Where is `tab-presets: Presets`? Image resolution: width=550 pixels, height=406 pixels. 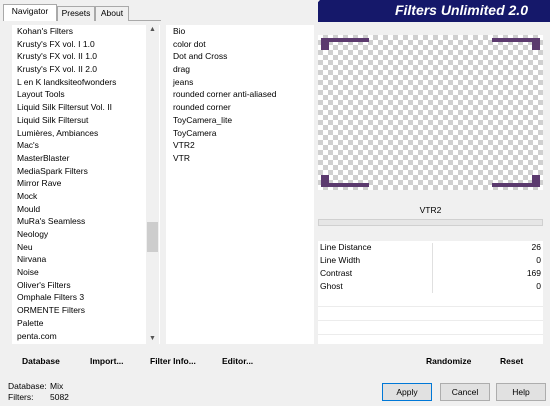 tab-presets: Presets is located at coordinates (76, 13).